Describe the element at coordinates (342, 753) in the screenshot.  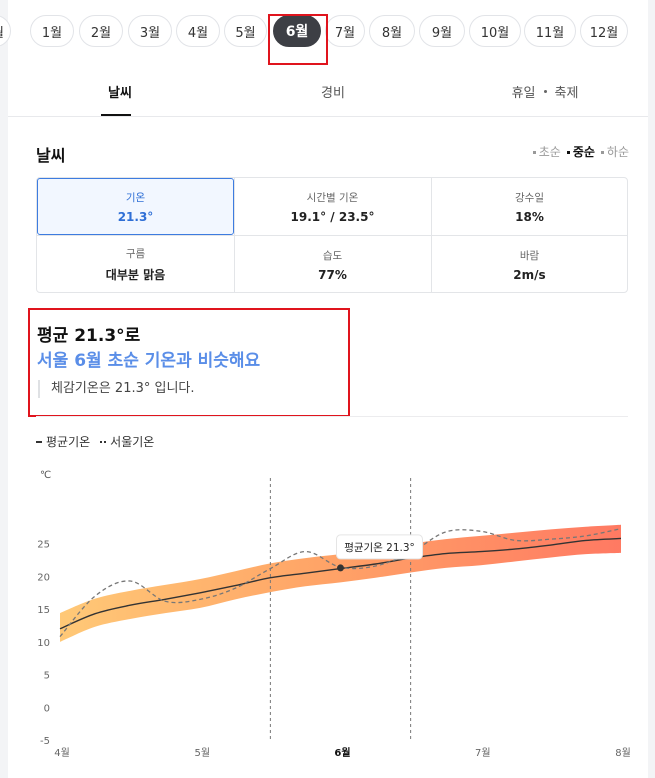
I see `x-tick-label: 6월` at that location.